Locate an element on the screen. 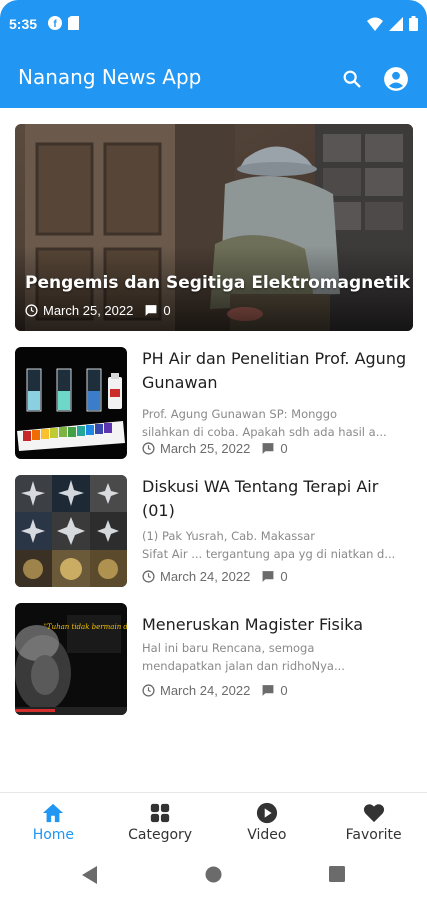  bottom-navigation: Home Category Video Favorite is located at coordinates (213, 821).